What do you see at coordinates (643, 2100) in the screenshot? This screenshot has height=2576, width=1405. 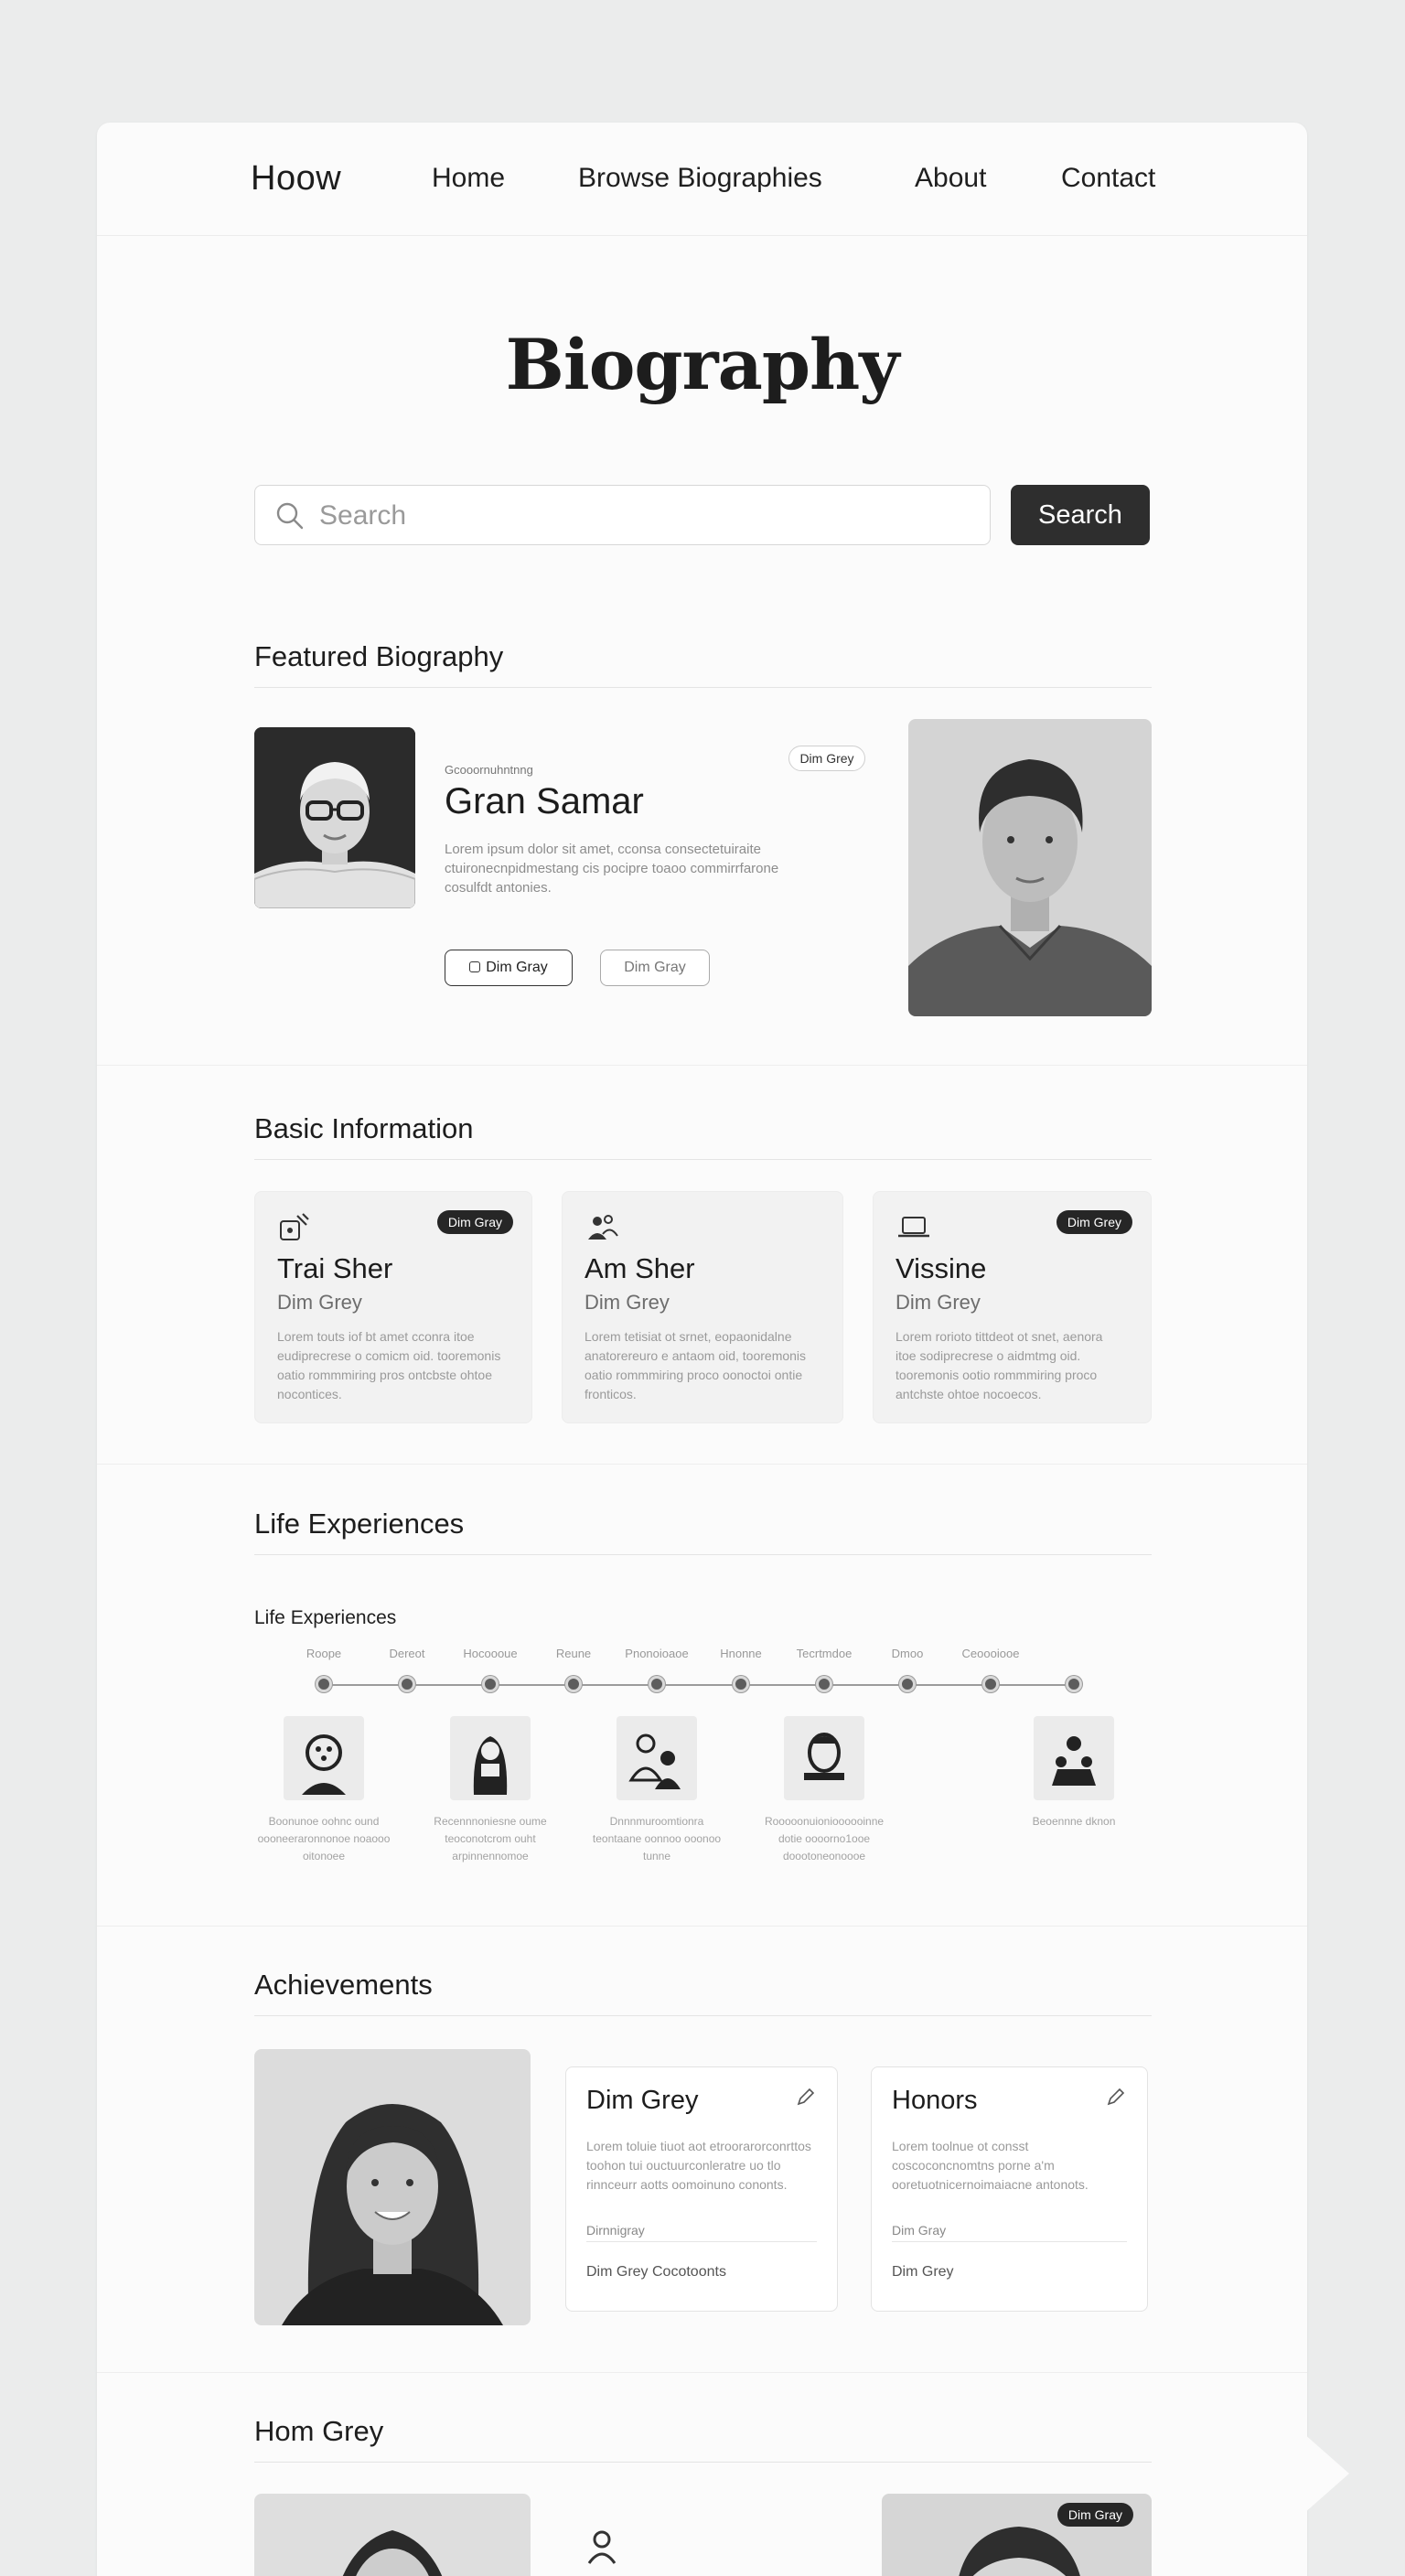 I see `achievement-title: Dim Grey` at bounding box center [643, 2100].